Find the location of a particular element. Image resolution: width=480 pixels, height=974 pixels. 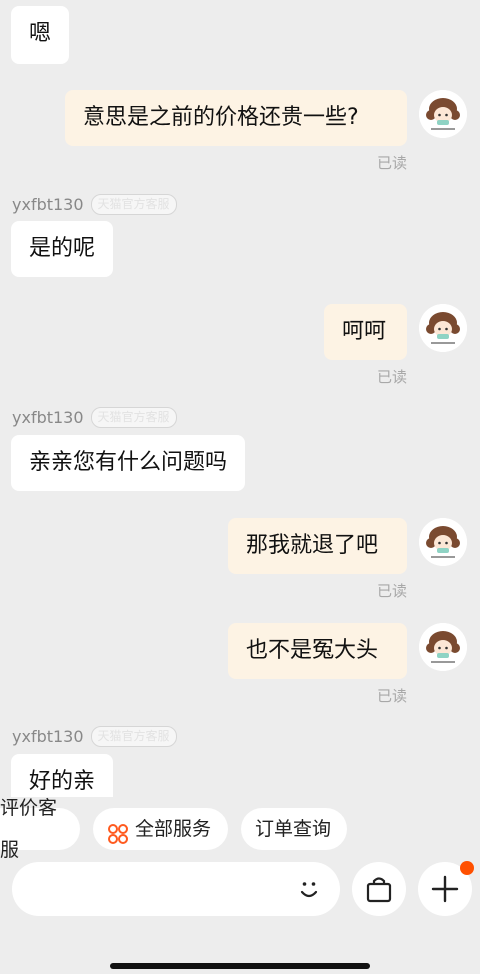

shopping-bag-button is located at coordinates (379, 889).